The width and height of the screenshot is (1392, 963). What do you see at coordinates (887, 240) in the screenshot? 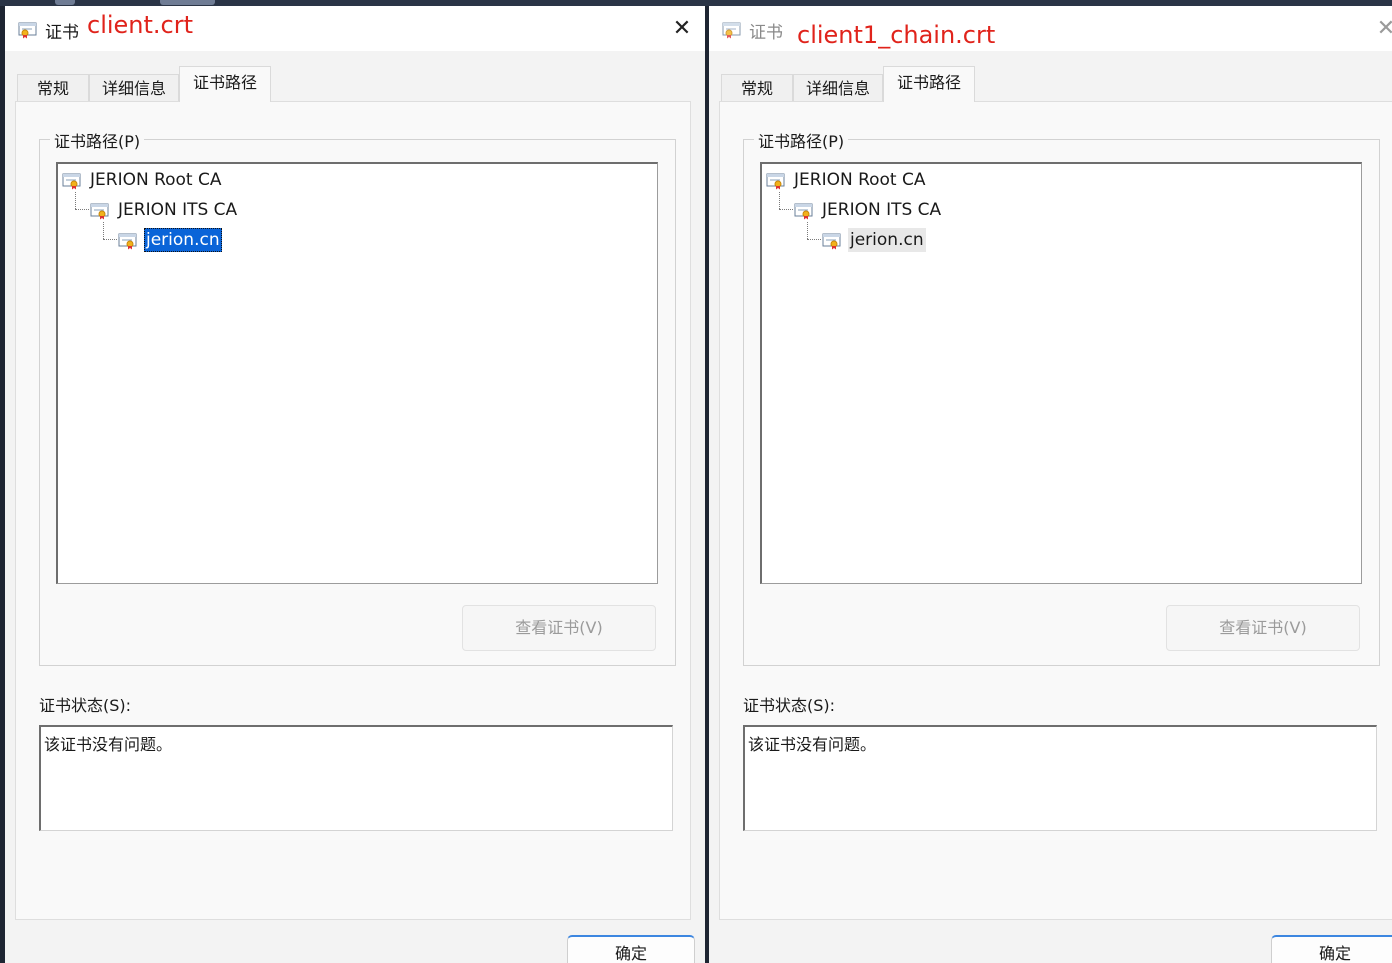
I see `tree-node-label-hover: jerion.cn` at bounding box center [887, 240].